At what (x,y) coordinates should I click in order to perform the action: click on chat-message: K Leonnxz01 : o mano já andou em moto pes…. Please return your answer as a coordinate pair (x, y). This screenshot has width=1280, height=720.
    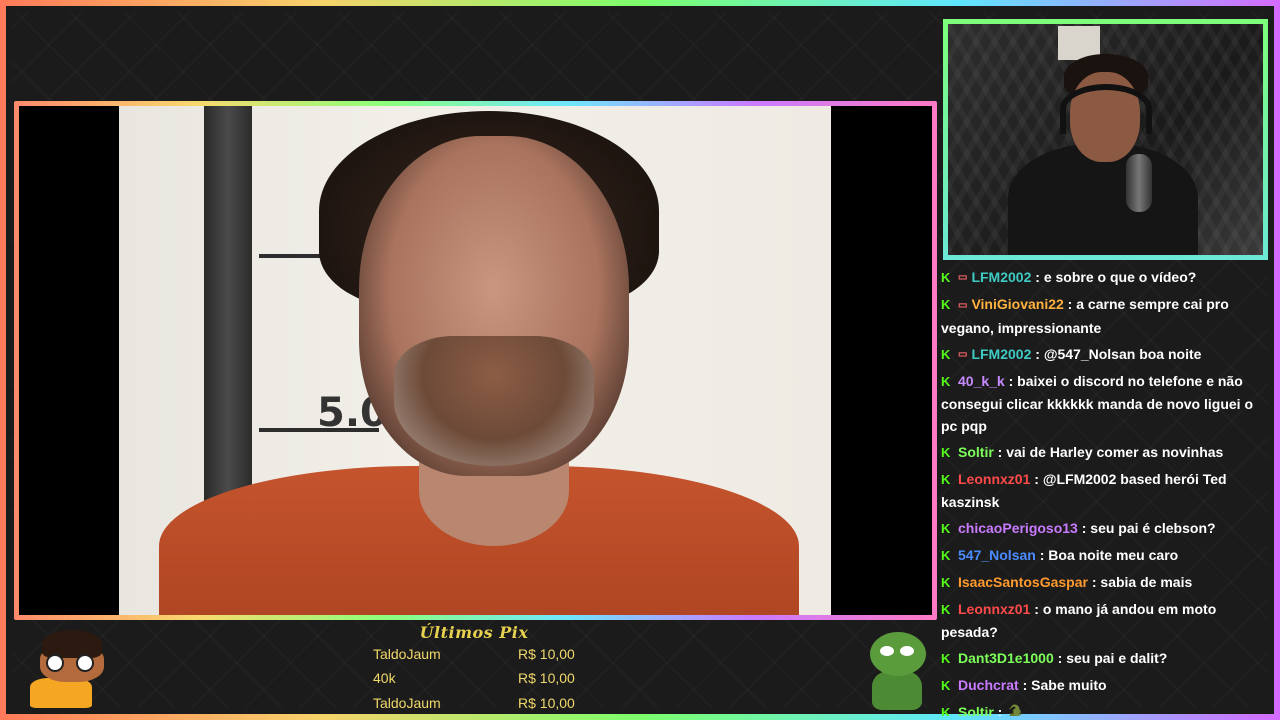
    Looking at the image, I should click on (1079, 620).